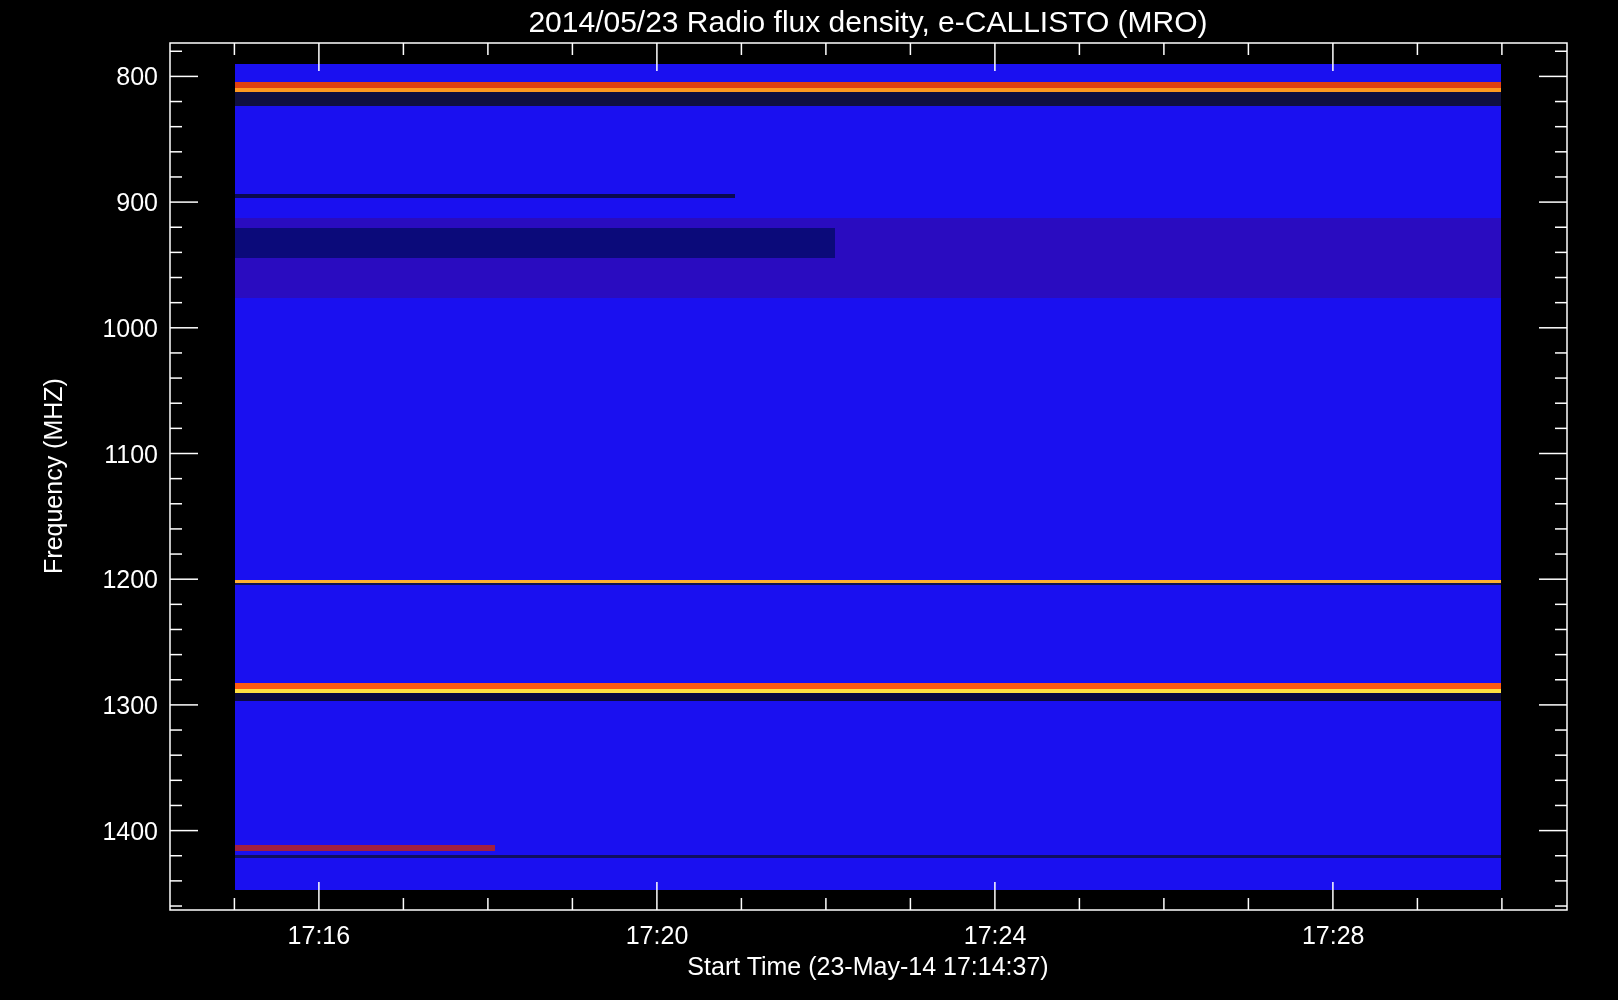 The image size is (1618, 1000). I want to click on tick-label: 17:28, so click(1333, 935).